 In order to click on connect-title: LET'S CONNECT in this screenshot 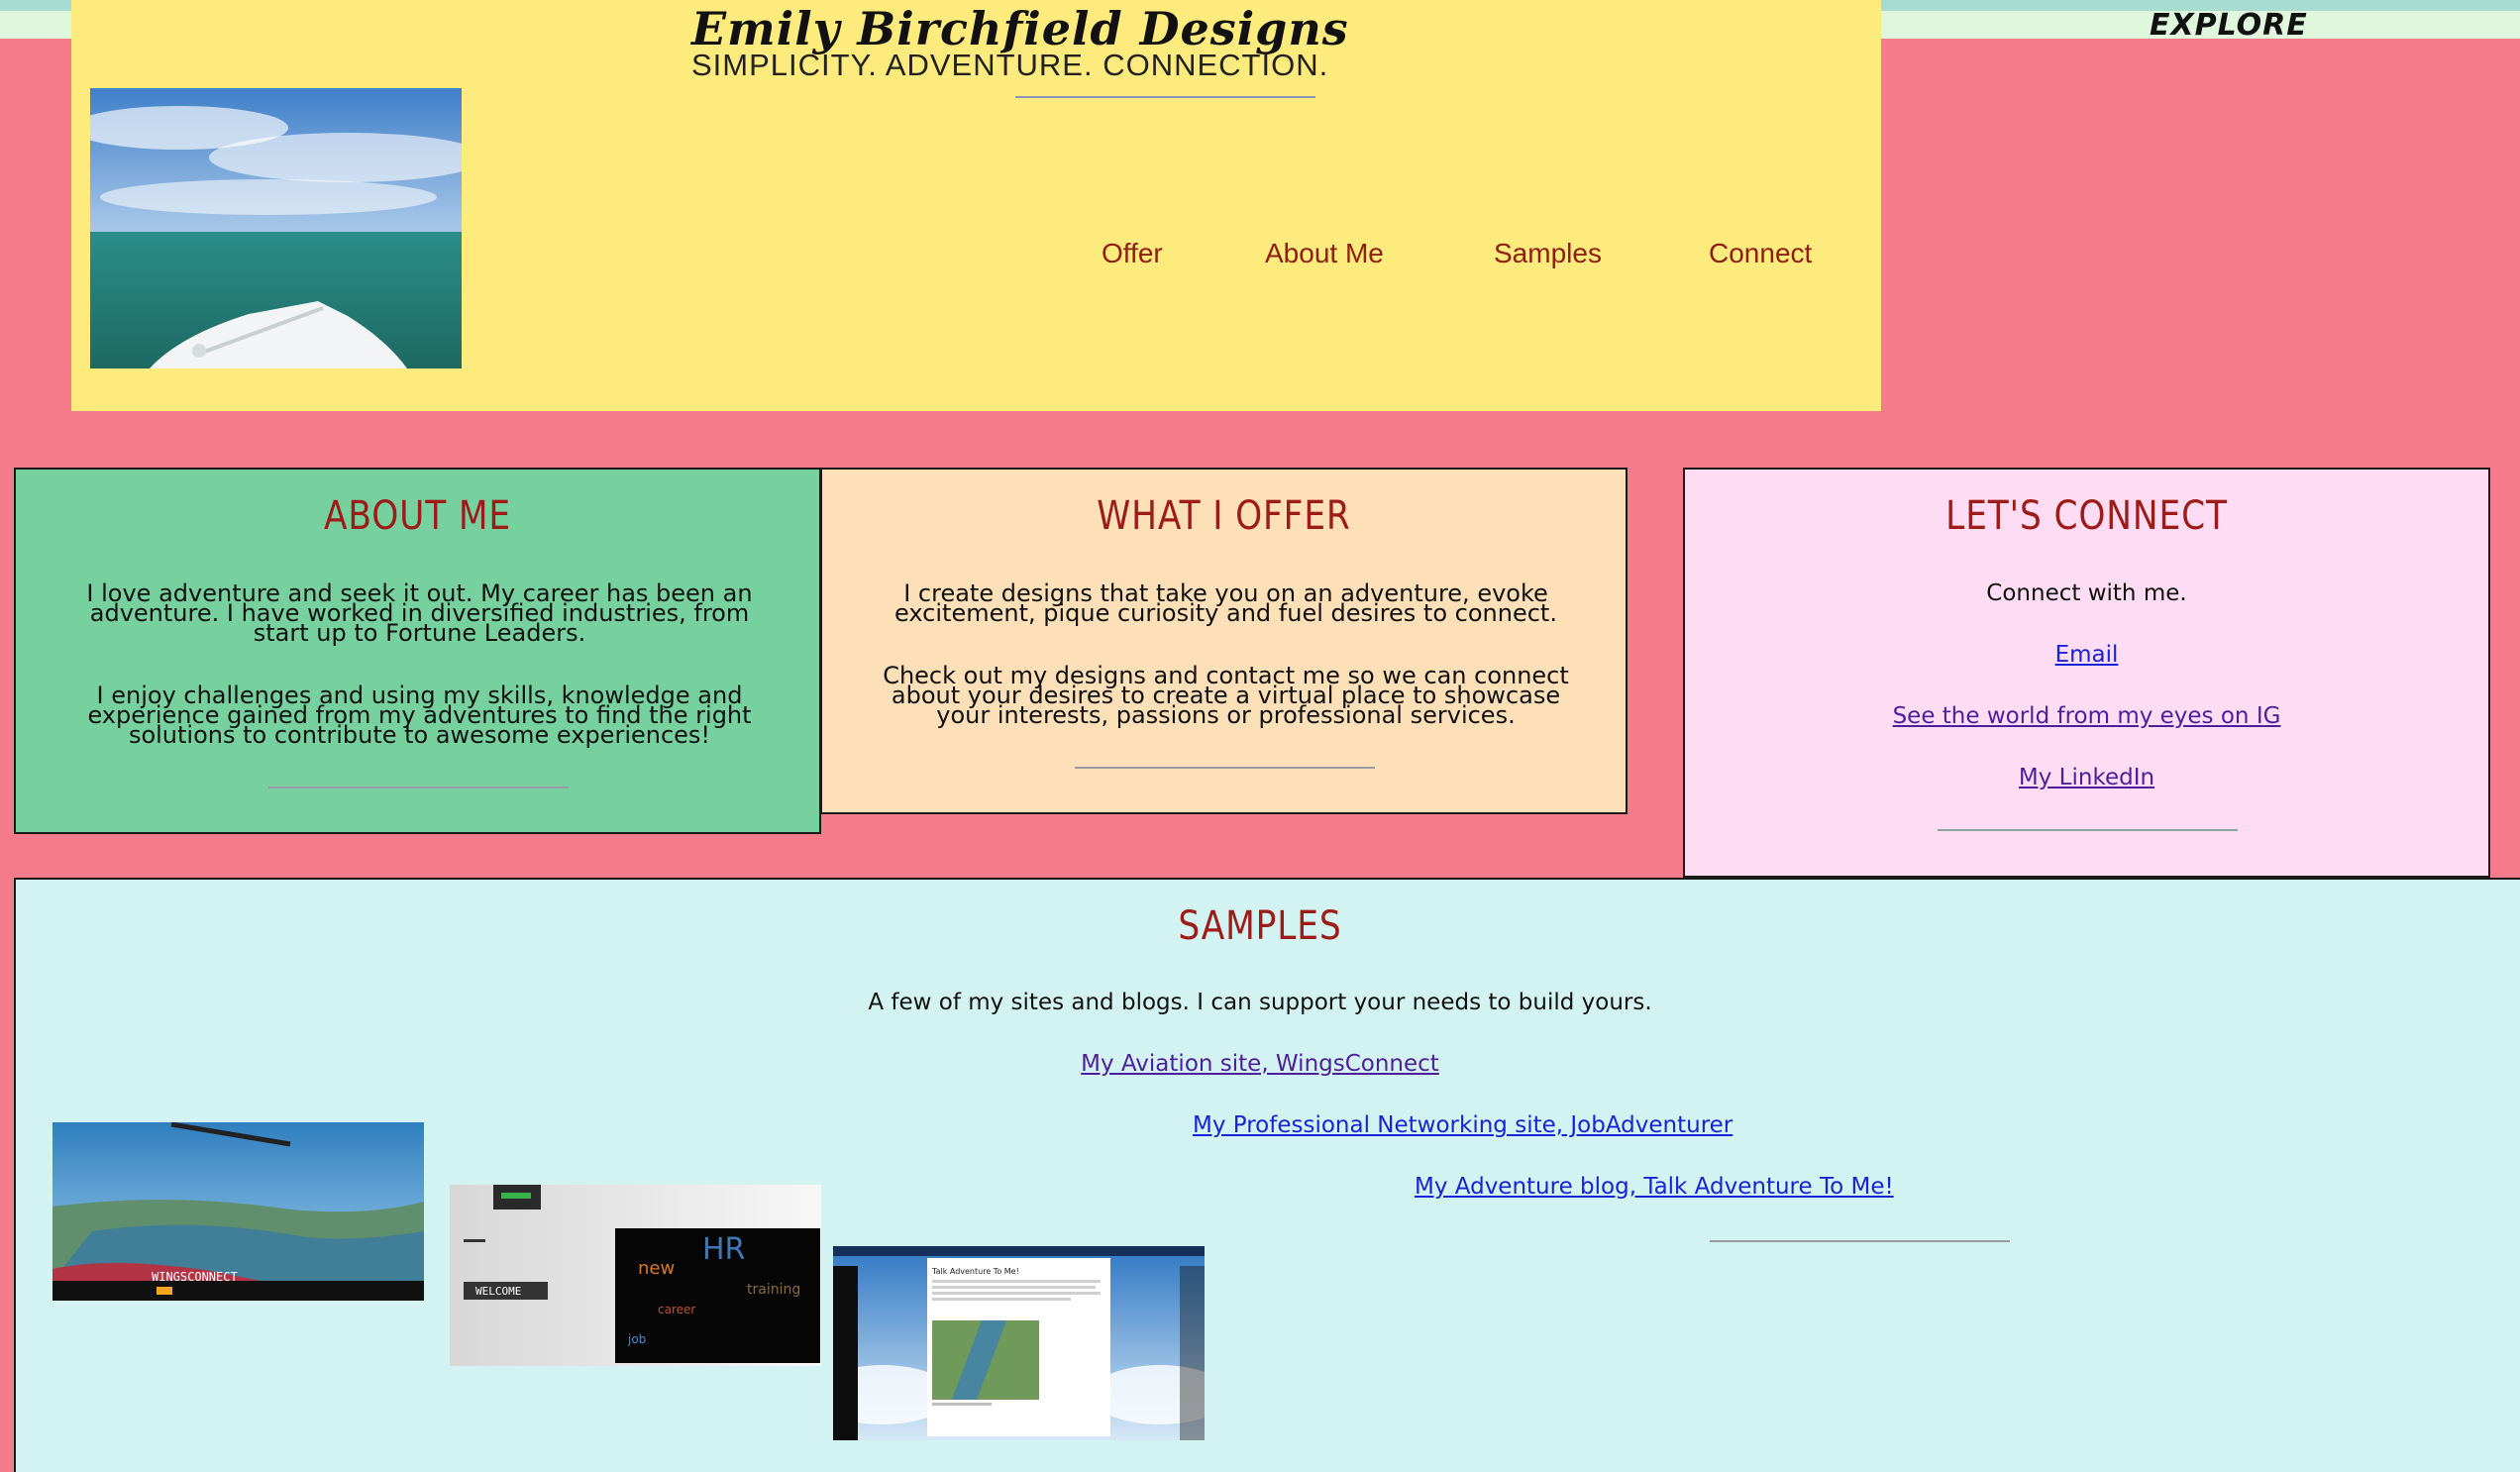, I will do `click(2086, 516)`.